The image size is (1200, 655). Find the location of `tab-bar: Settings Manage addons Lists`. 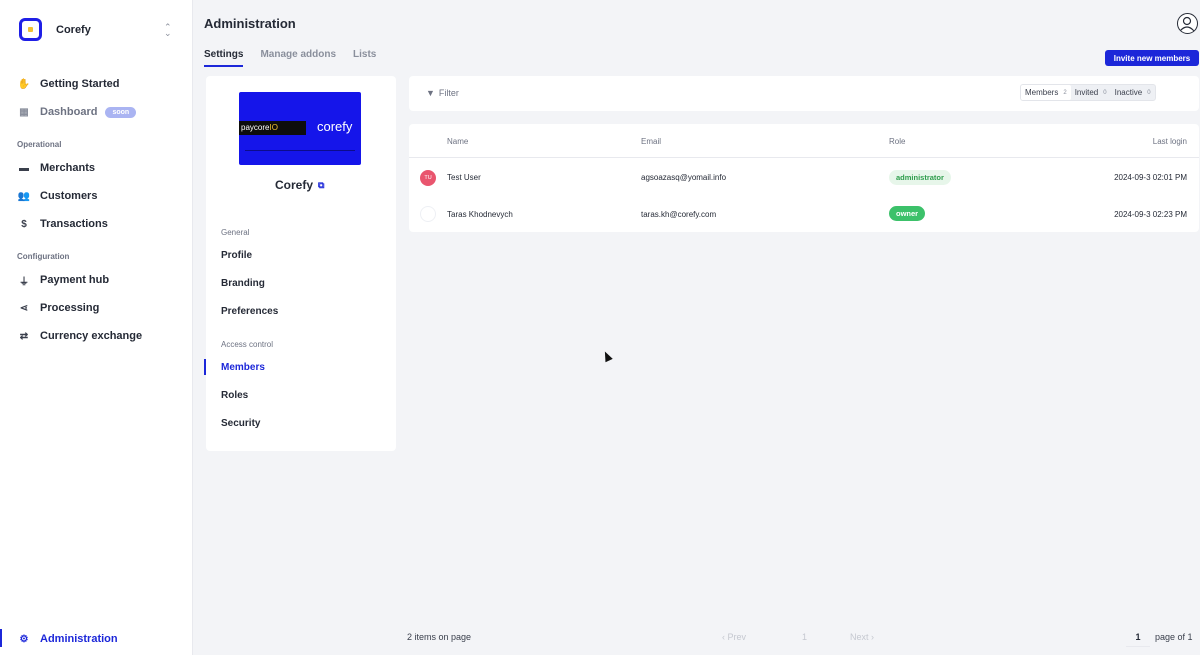

tab-bar: Settings Manage addons Lists is located at coordinates (290, 58).